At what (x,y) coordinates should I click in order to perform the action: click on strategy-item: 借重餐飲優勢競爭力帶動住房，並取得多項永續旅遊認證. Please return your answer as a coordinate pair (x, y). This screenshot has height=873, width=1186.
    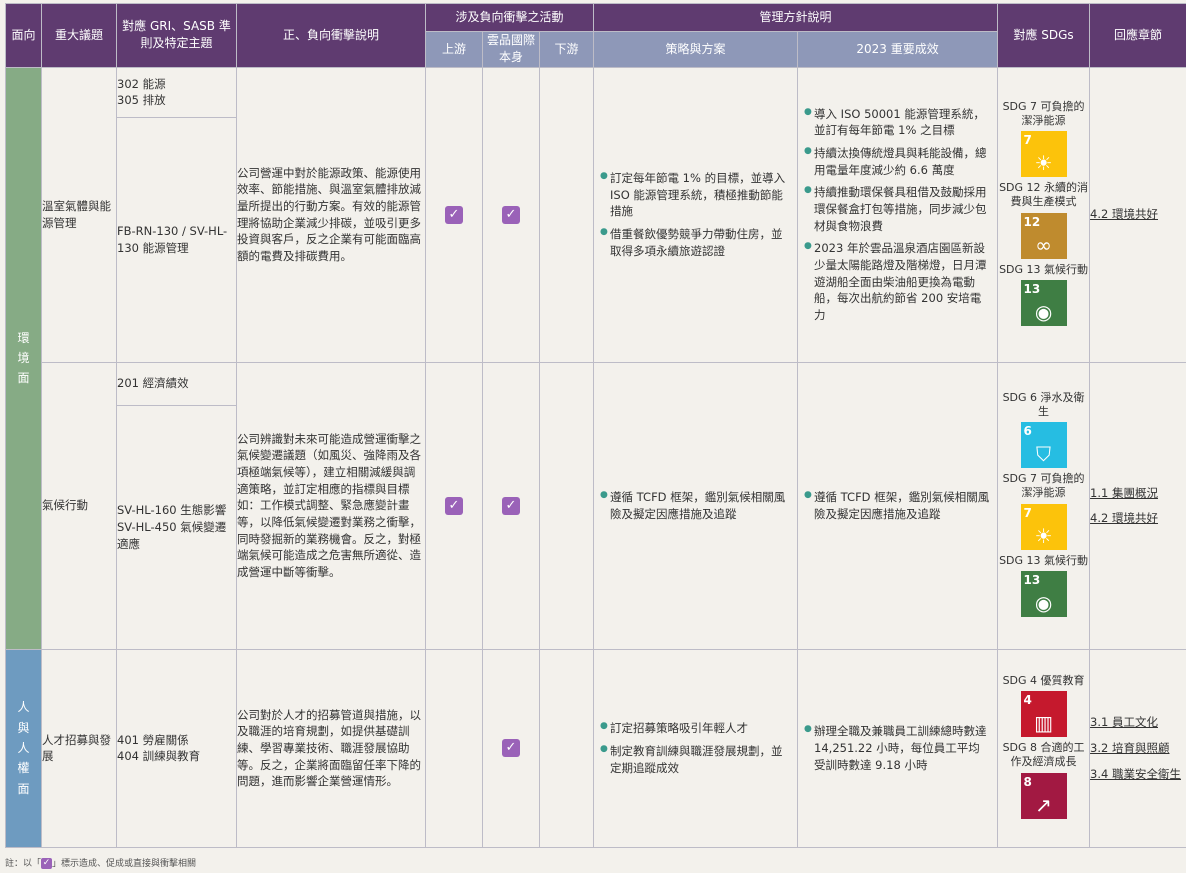
    Looking at the image, I should click on (695, 242).